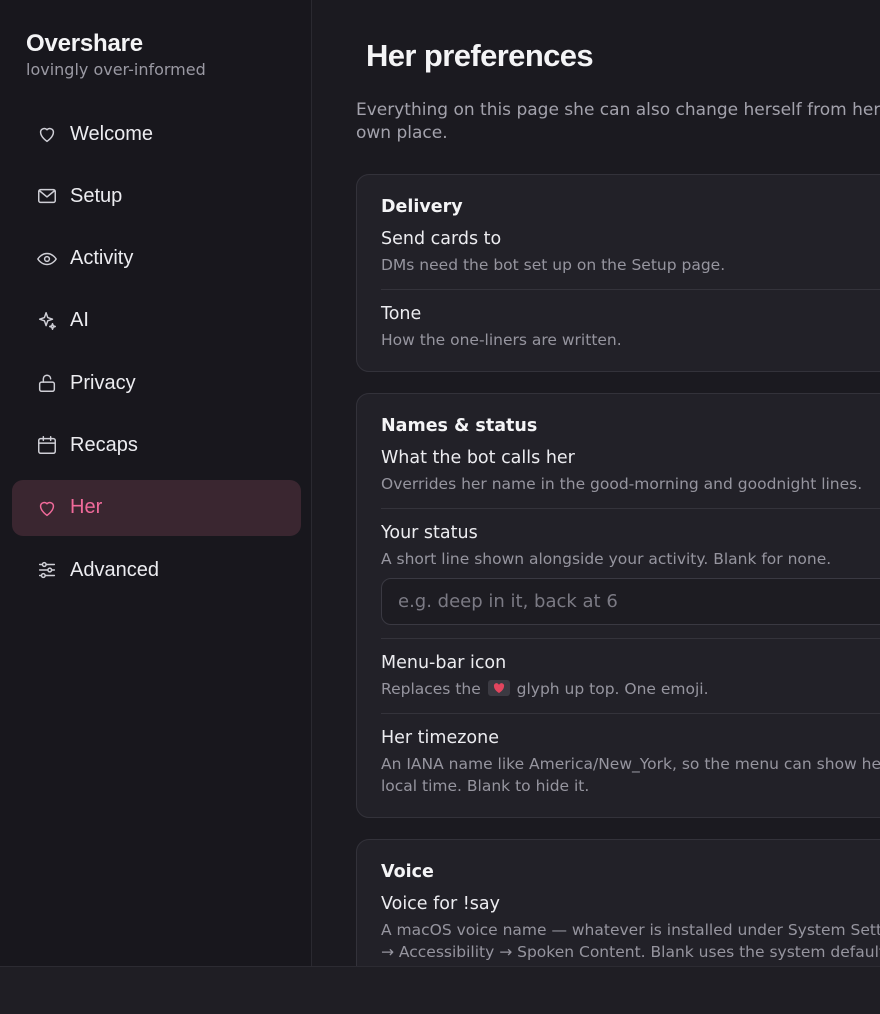 Image resolution: width=880 pixels, height=1014 pixels. What do you see at coordinates (444, 663) in the screenshot?
I see `menu-bar-icon-label: Menu-bar icon` at bounding box center [444, 663].